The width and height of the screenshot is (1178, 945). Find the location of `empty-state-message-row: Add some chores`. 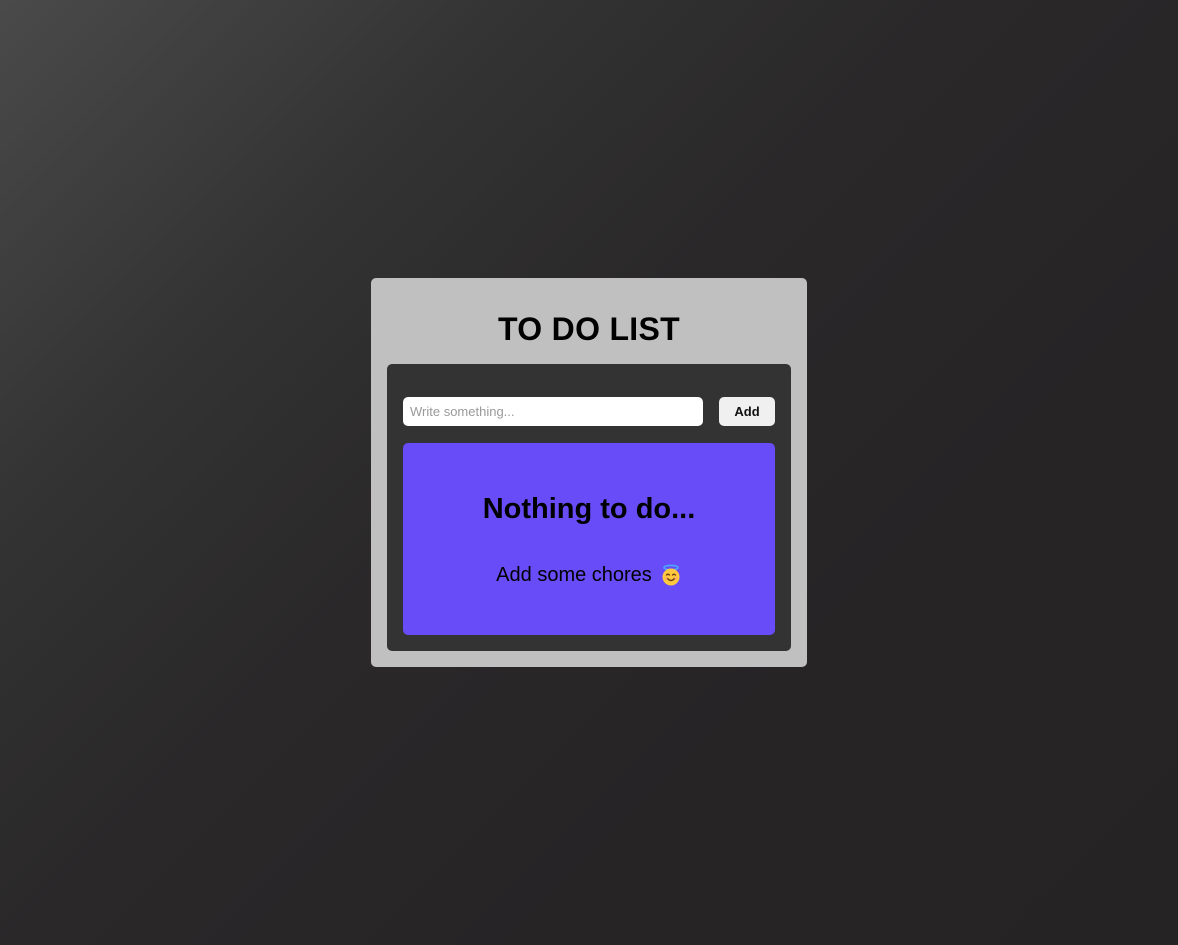

empty-state-message-row: Add some chores is located at coordinates (589, 575).